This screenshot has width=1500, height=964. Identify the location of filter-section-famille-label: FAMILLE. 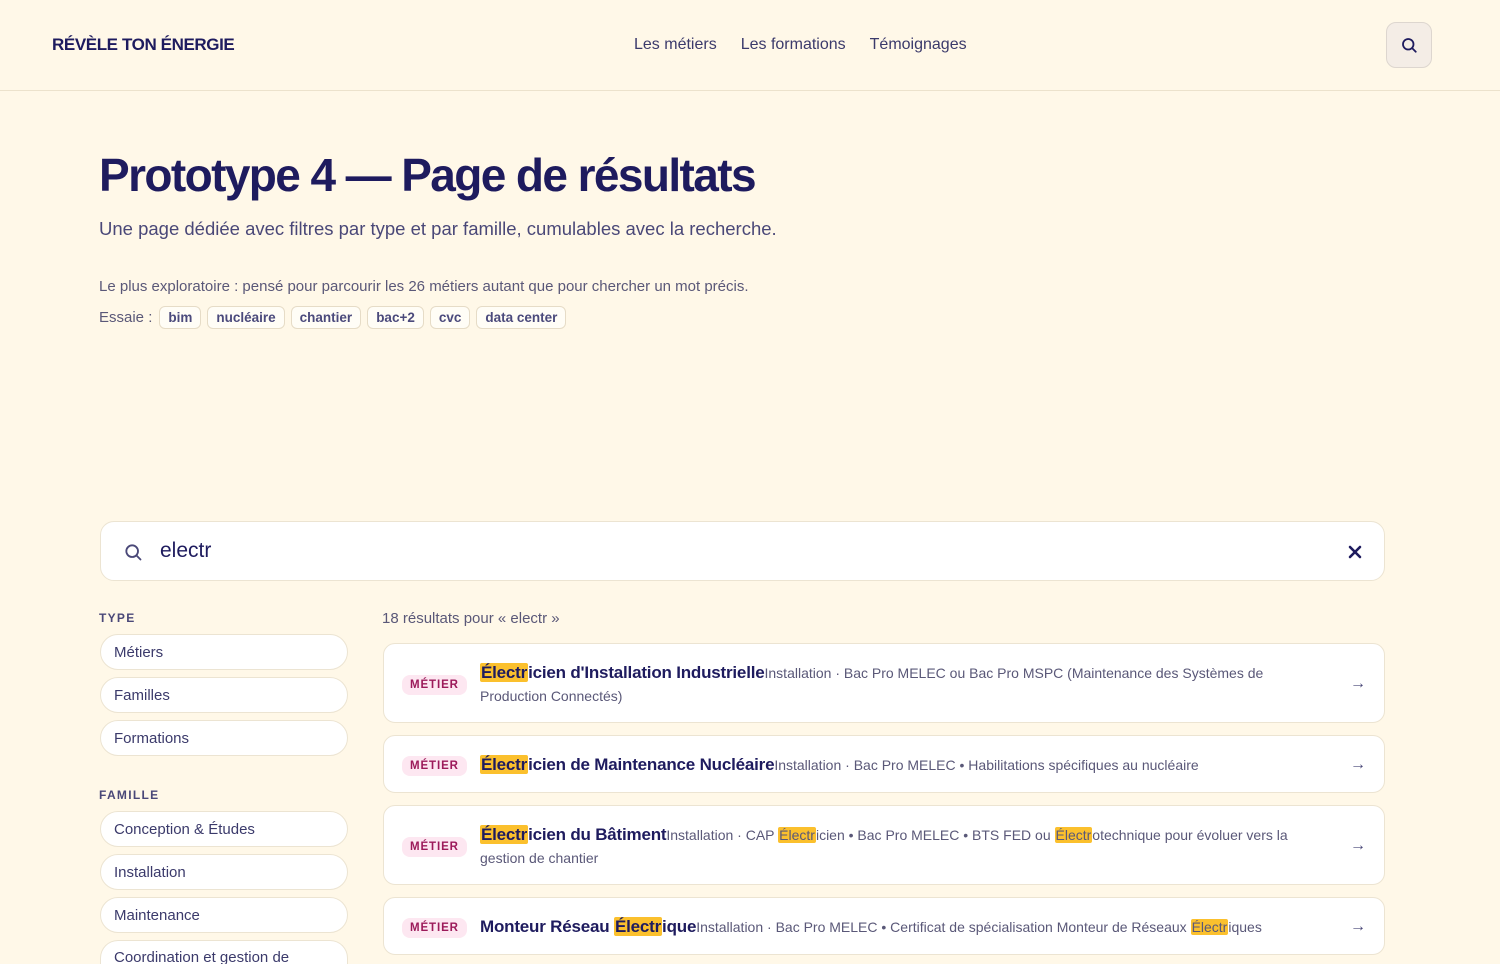
(129, 795).